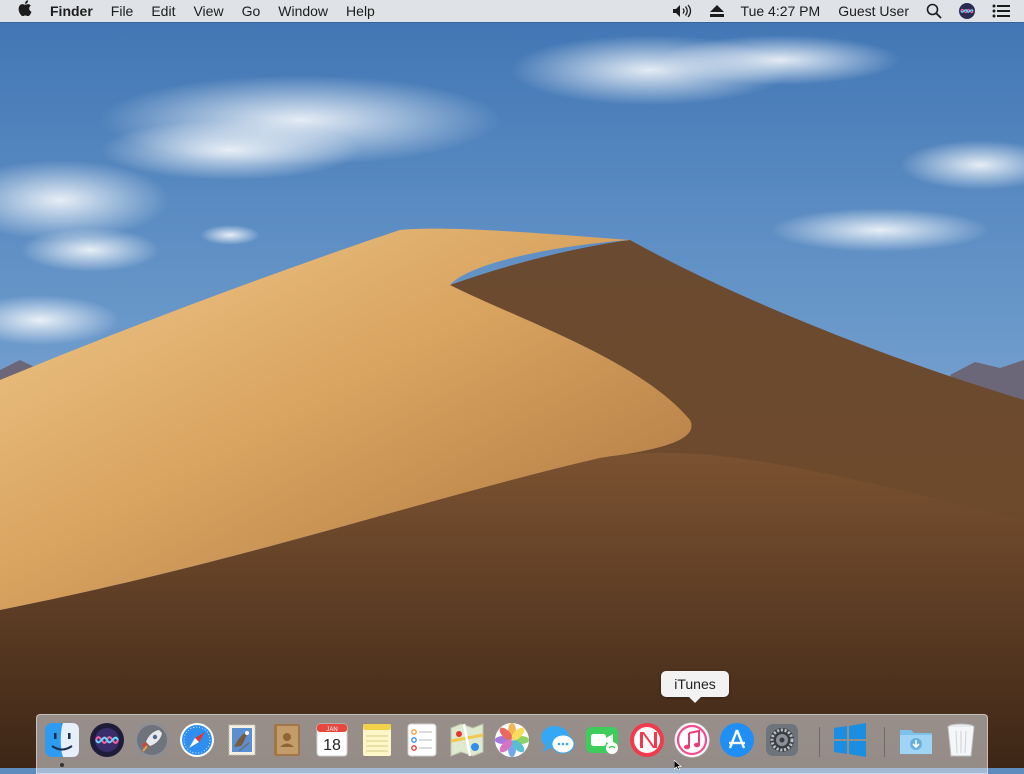 This screenshot has height=774, width=1024. I want to click on eagle-stamp-icon, so click(242, 740).